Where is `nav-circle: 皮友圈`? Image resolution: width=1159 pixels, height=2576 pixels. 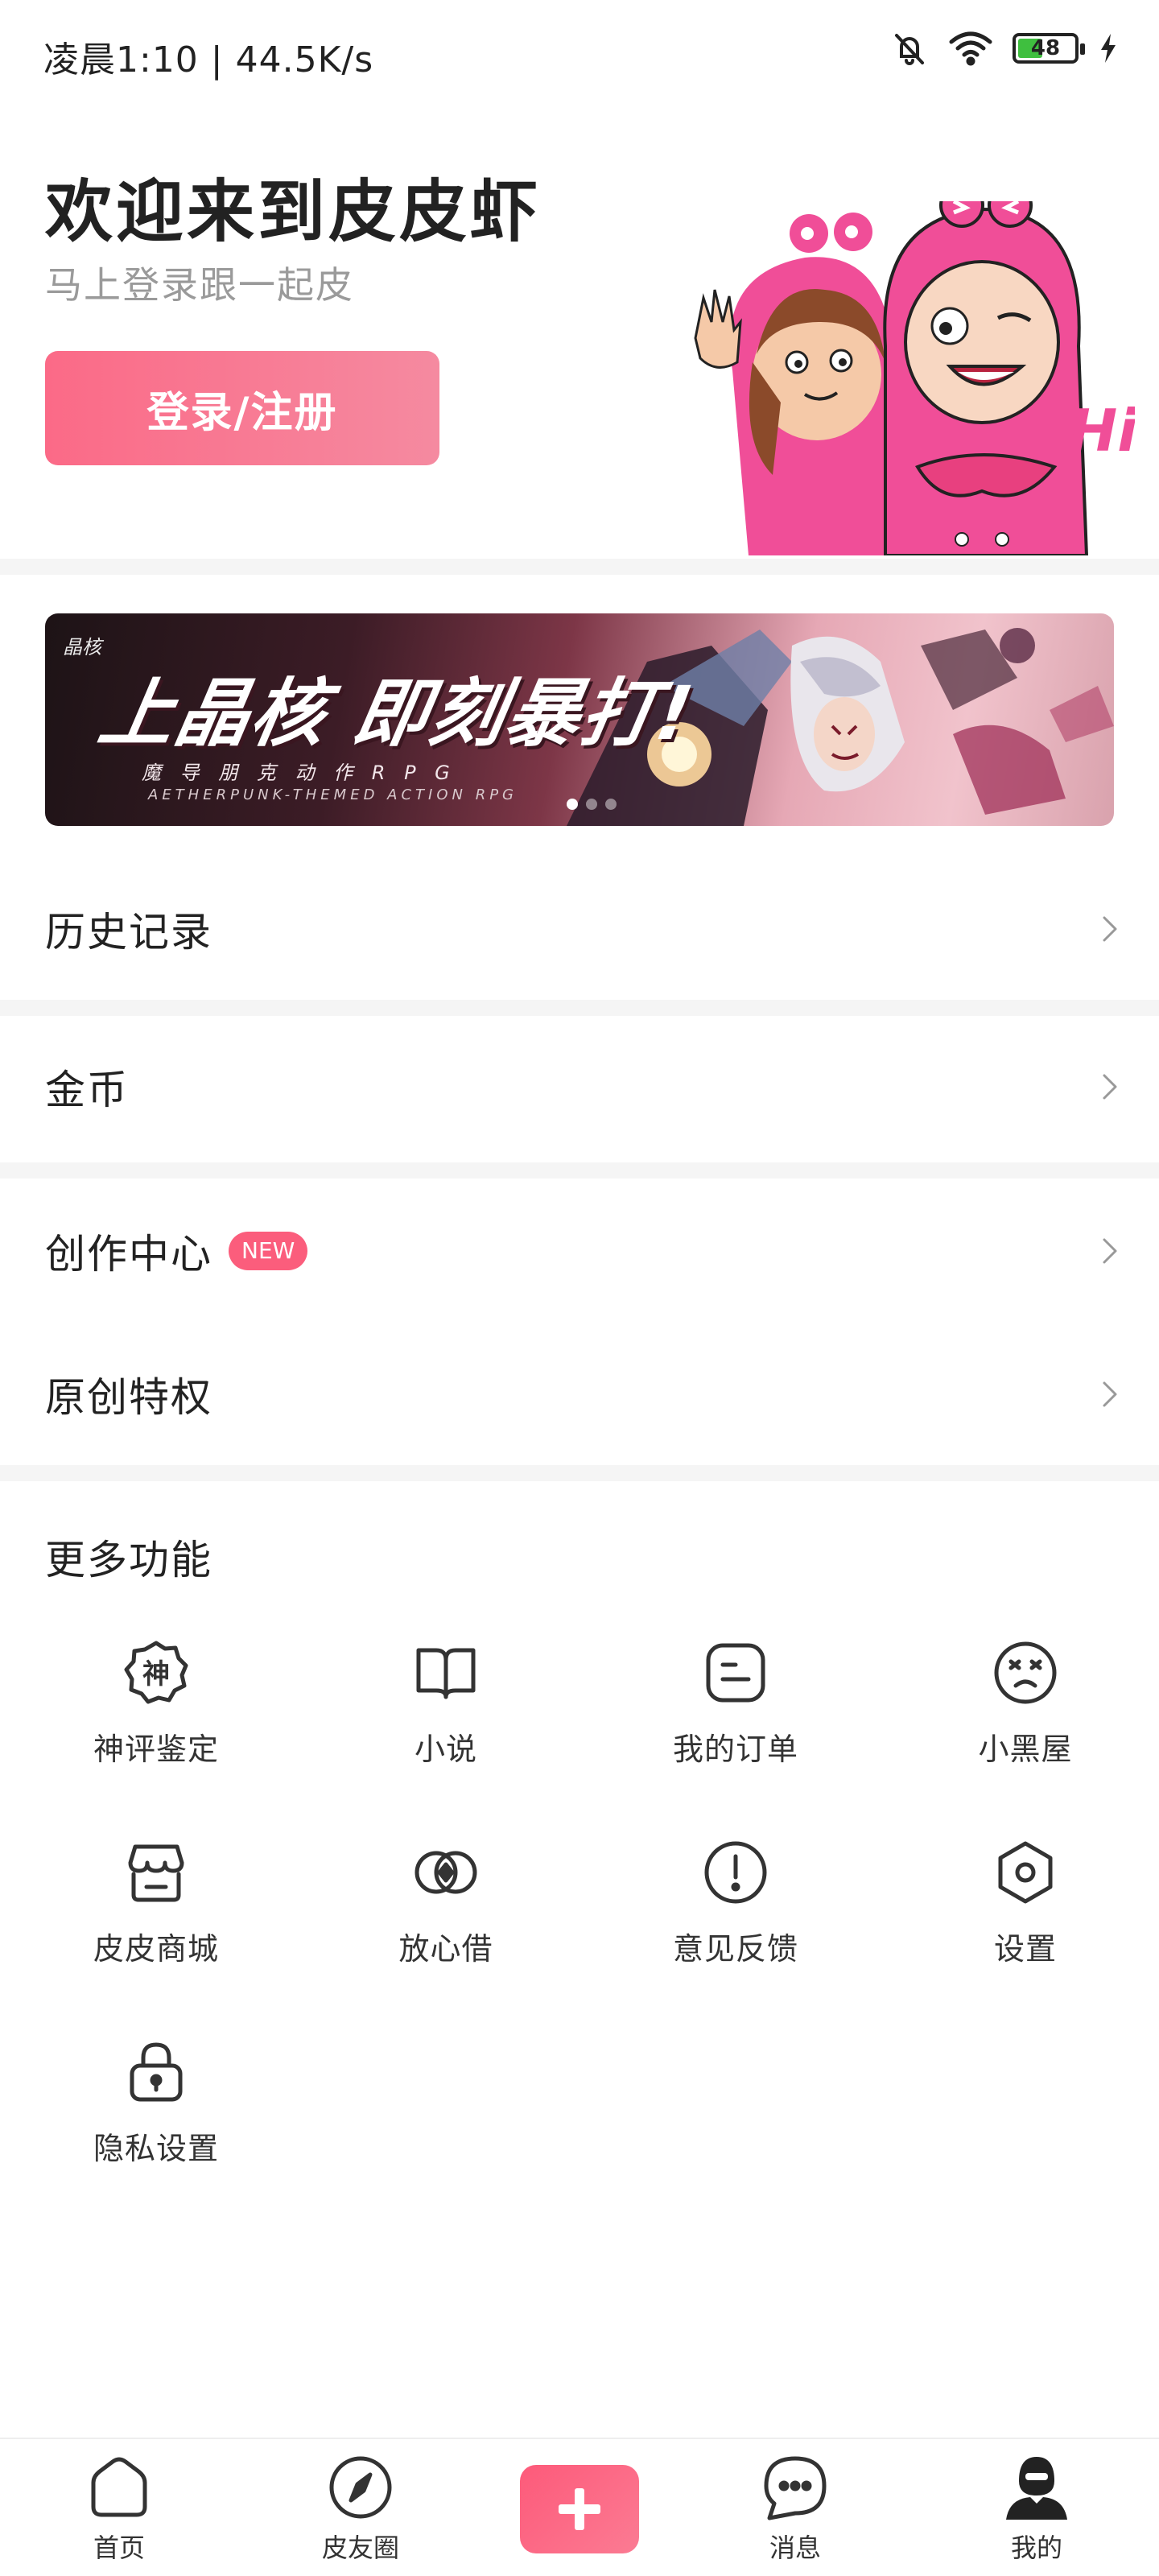
nav-circle: 皮友圈 is located at coordinates (360, 2509).